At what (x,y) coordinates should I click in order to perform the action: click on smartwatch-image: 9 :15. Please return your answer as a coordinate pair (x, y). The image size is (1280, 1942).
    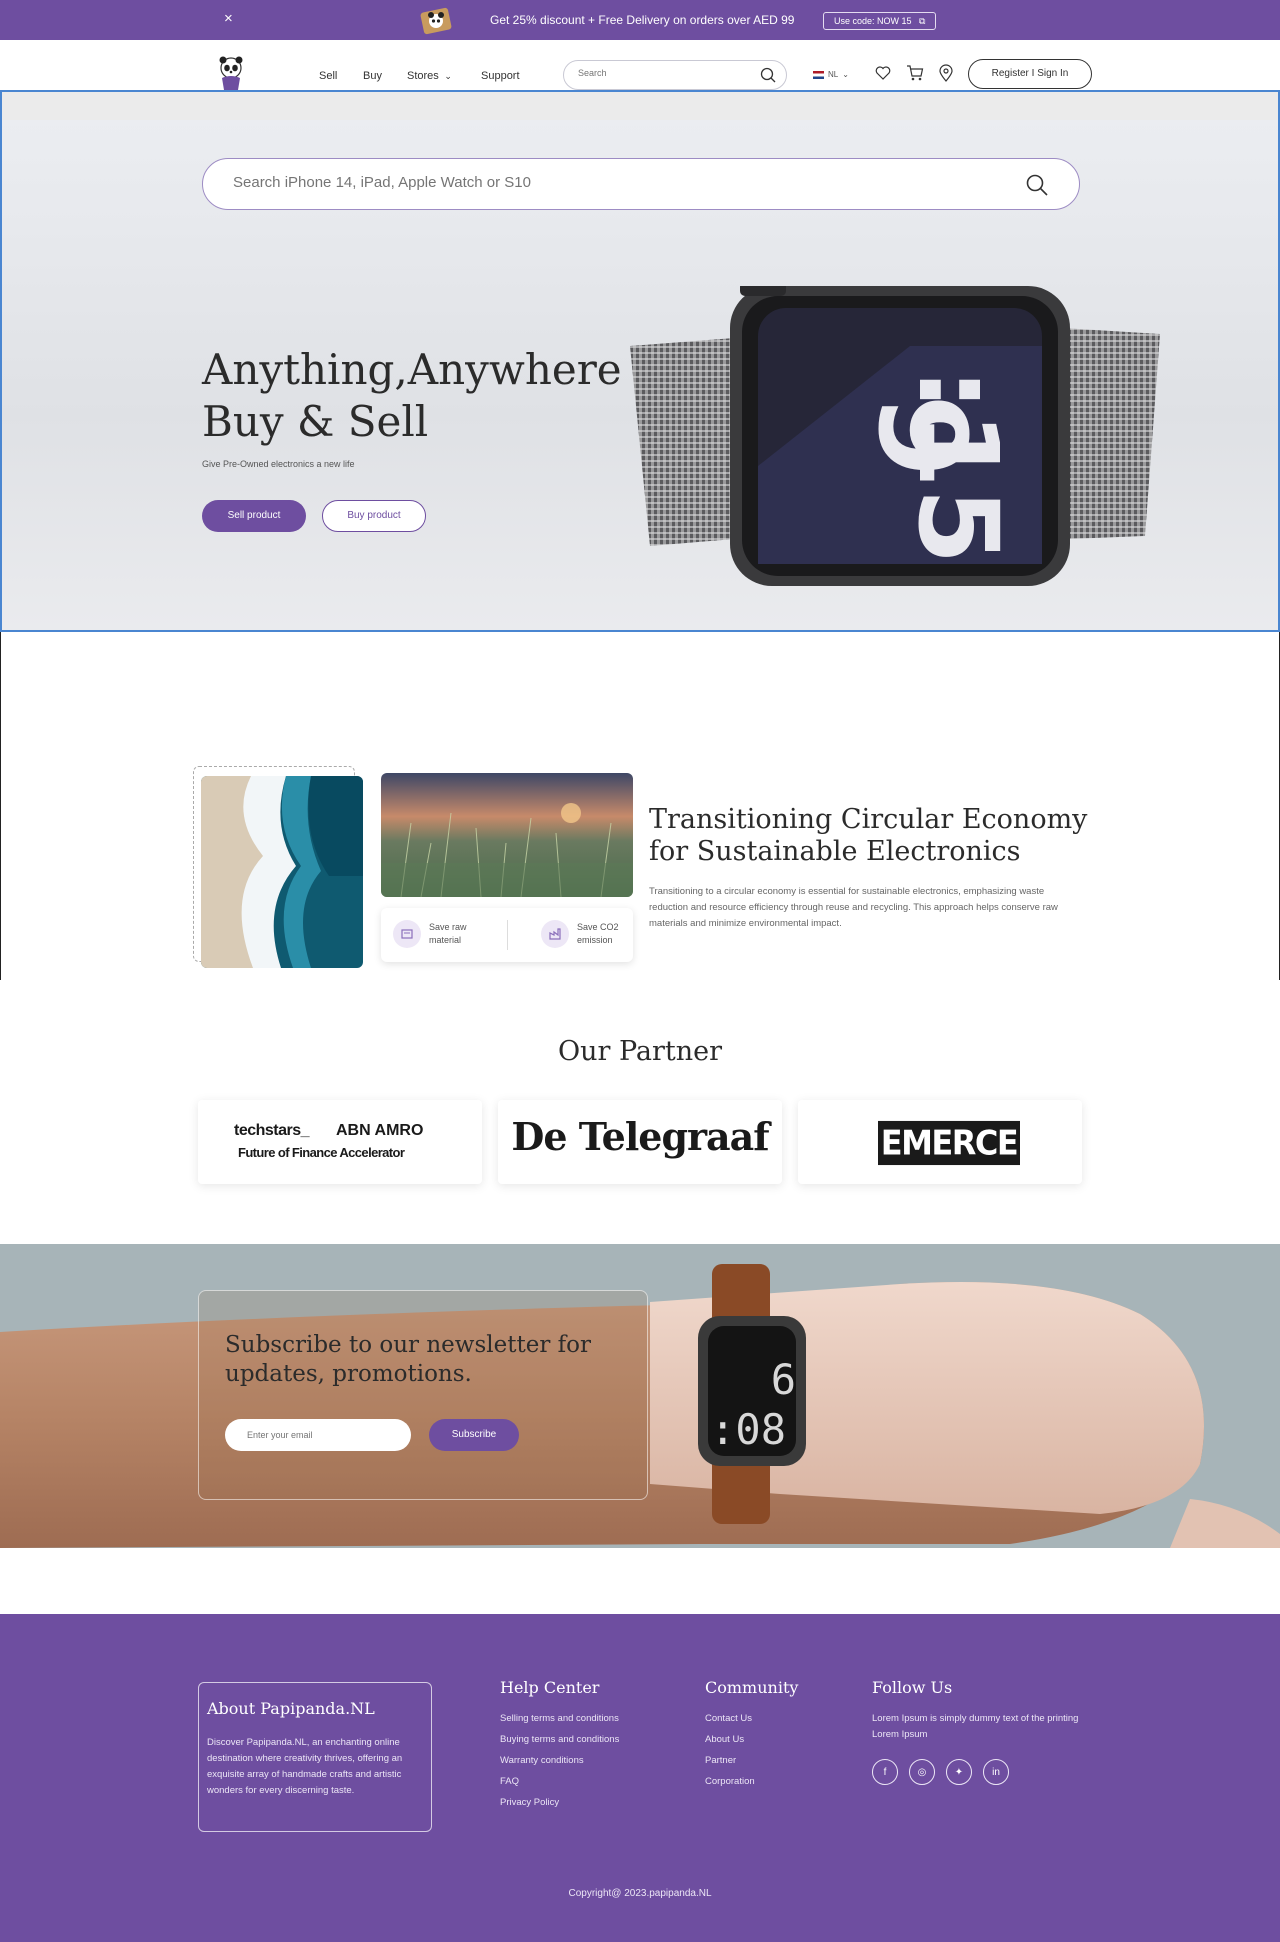
    Looking at the image, I should click on (895, 436).